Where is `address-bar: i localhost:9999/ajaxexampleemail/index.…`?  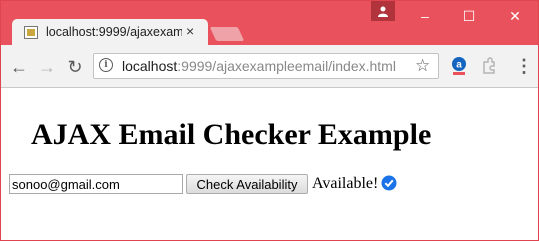 address-bar: i localhost:9999/ajaxexampleemail/index.… is located at coordinates (266, 66).